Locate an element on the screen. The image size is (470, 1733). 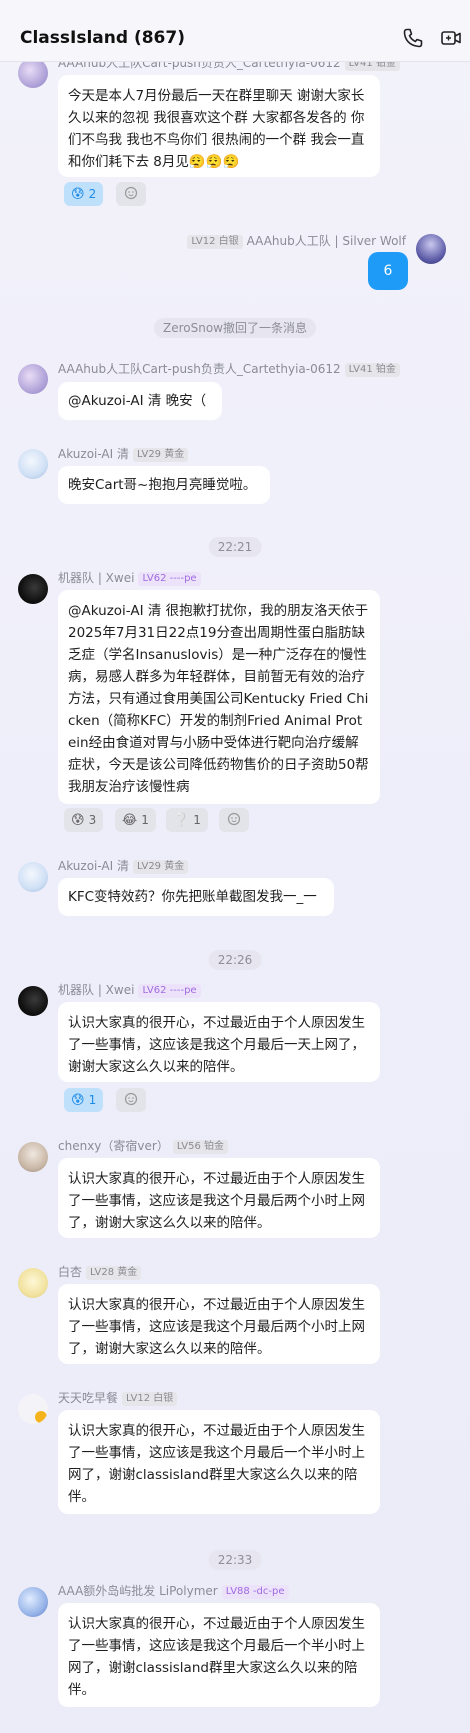
sender-name: 白杏 LV28 黄金 is located at coordinates (100, 1272).